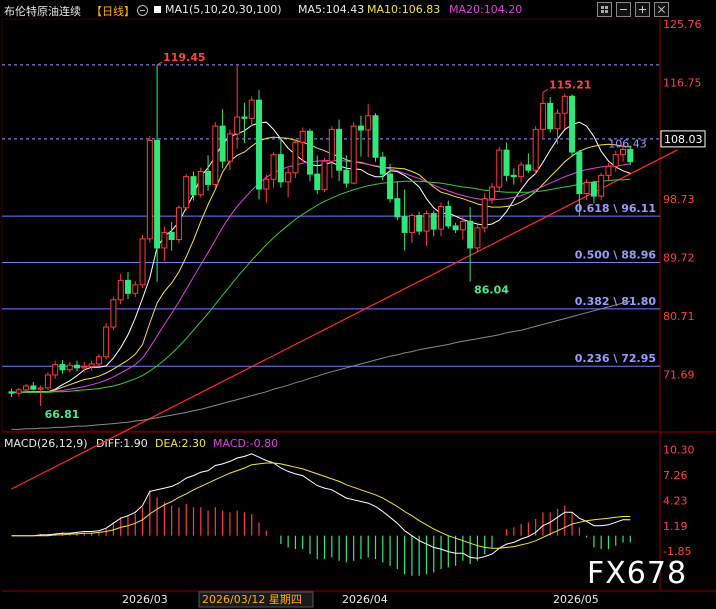  Describe the element at coordinates (679, 316) in the screenshot. I see `price-axis-tick-label: 80.71` at that location.